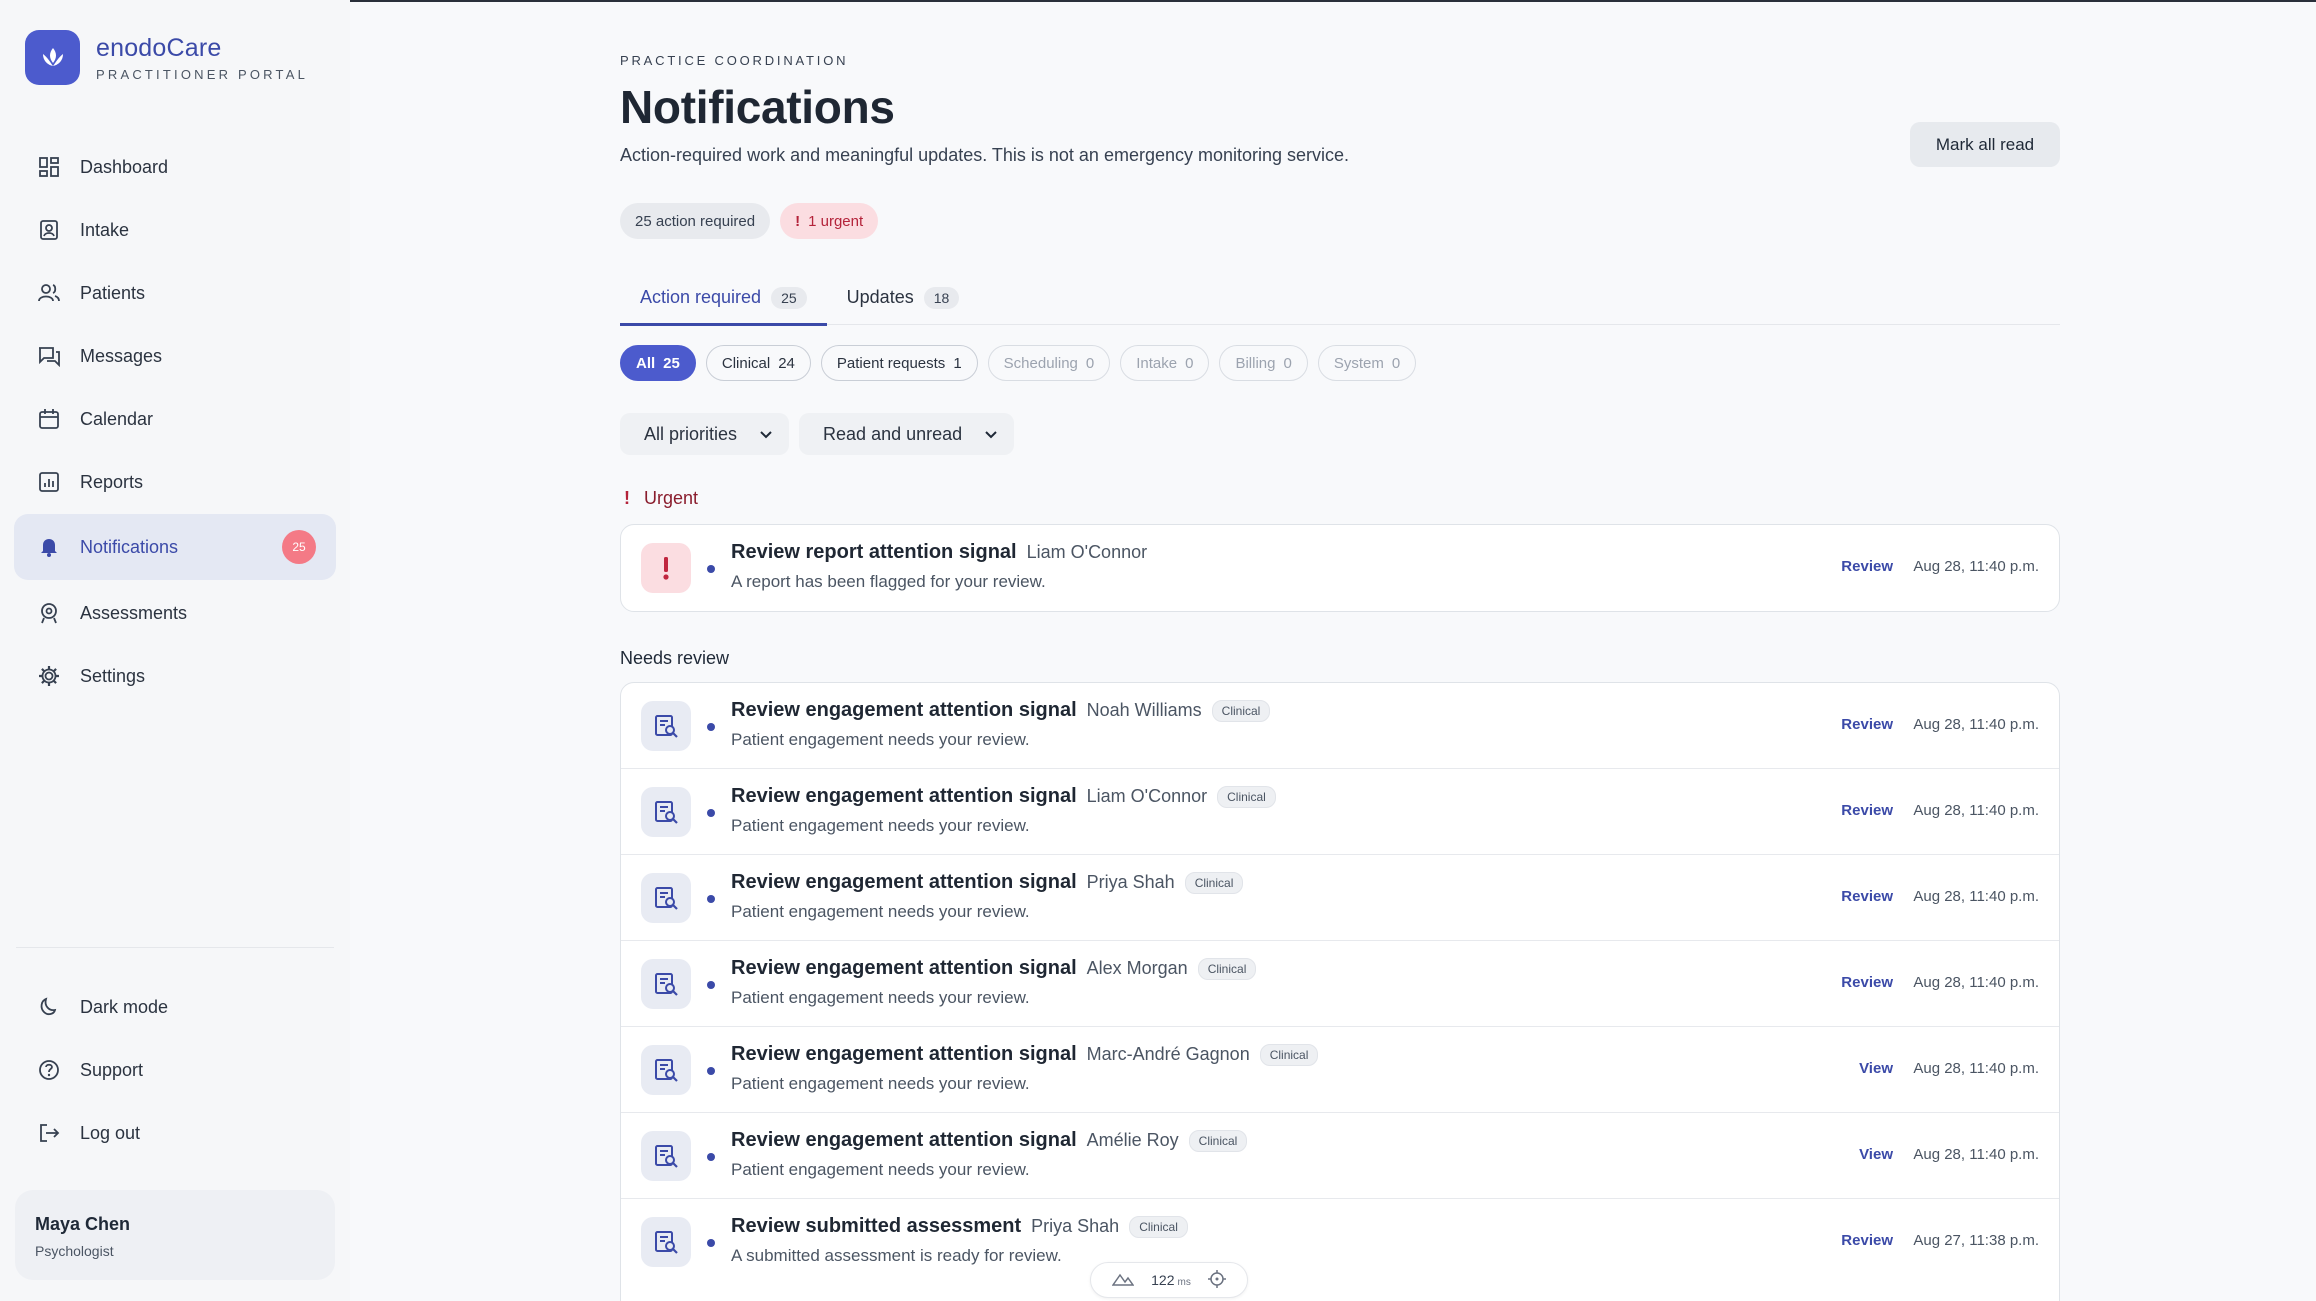  What do you see at coordinates (1133, 1140) in the screenshot?
I see `patient-name: Amélie Roy` at bounding box center [1133, 1140].